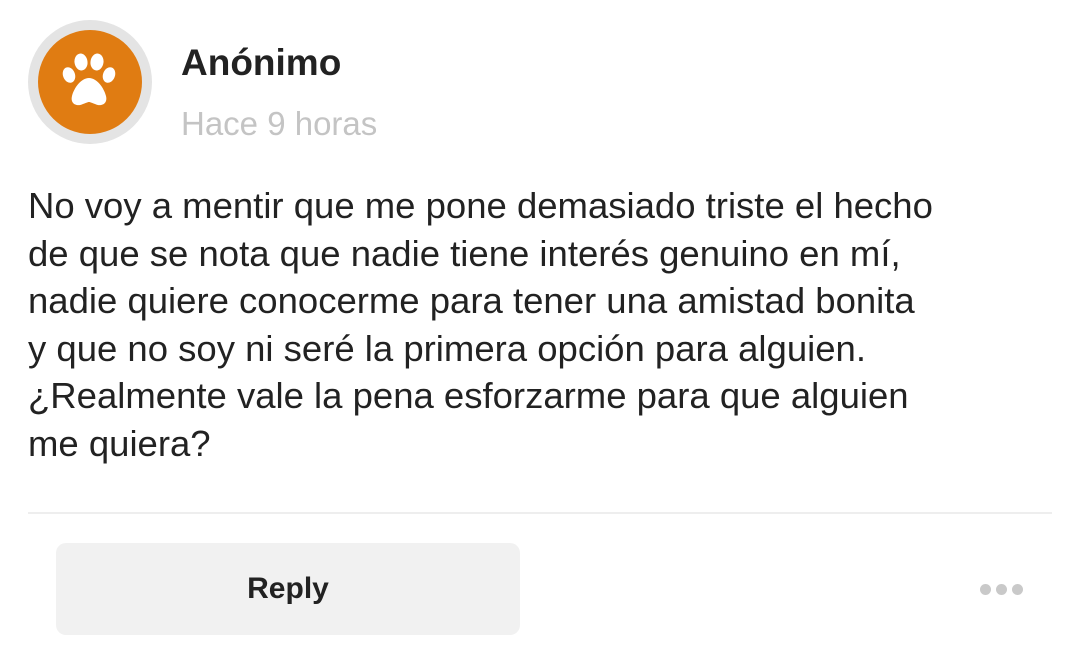 The width and height of the screenshot is (1080, 651). What do you see at coordinates (261, 63) in the screenshot?
I see `author-name: Anónimo` at bounding box center [261, 63].